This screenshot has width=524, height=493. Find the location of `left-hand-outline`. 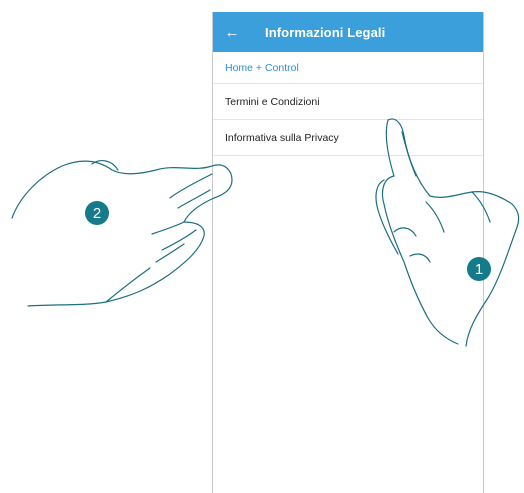

left-hand-outline is located at coordinates (122, 233).